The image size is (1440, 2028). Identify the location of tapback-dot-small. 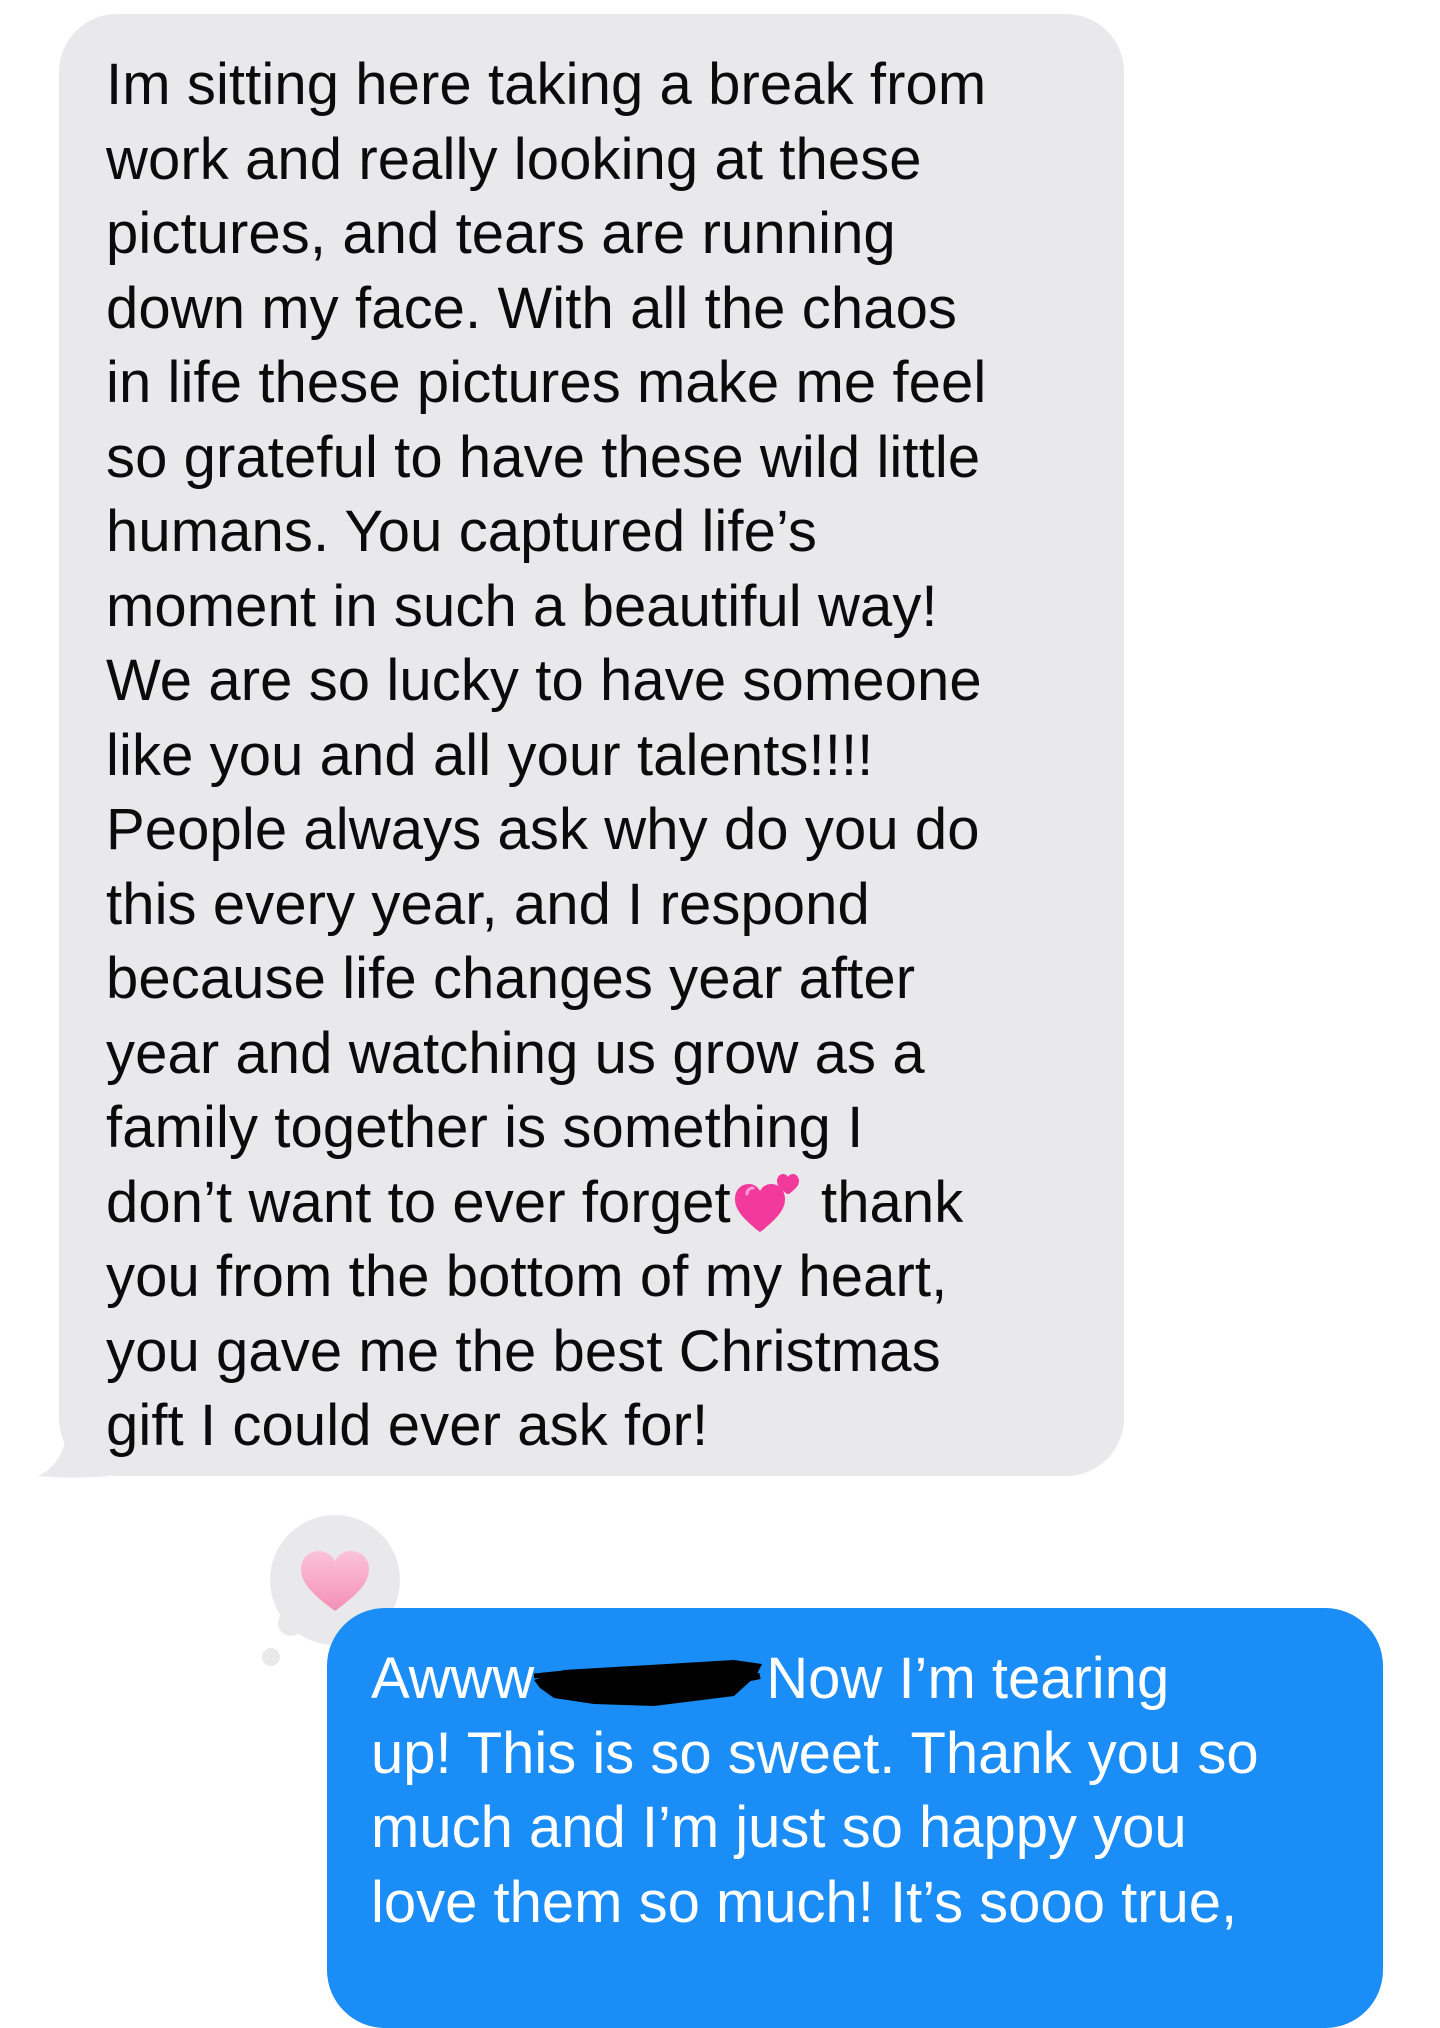
(271, 1657).